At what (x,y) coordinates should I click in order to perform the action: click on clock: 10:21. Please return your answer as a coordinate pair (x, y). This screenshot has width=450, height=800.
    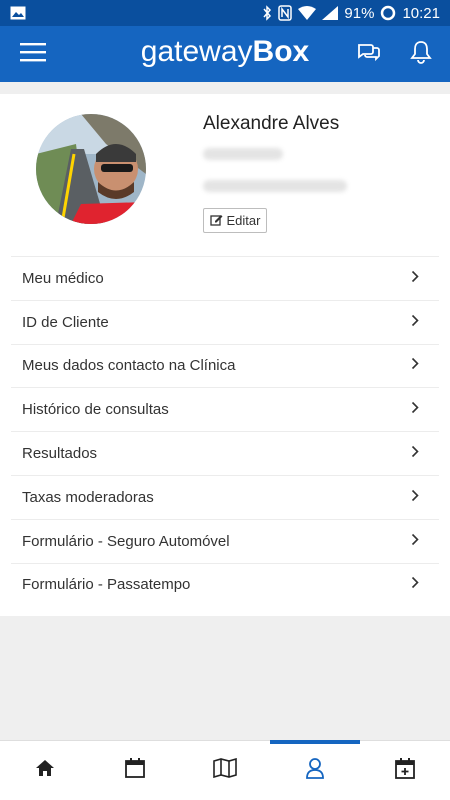
    Looking at the image, I should click on (421, 13).